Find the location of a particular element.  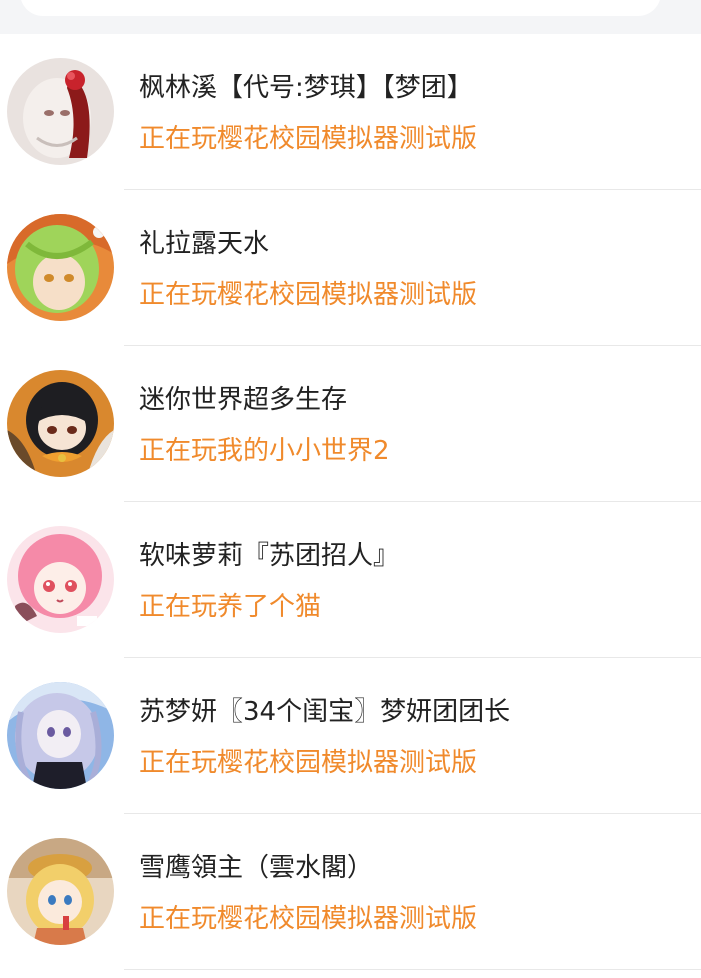

anime-black-hair-orange-hood-avatar-icon is located at coordinates (60, 423).